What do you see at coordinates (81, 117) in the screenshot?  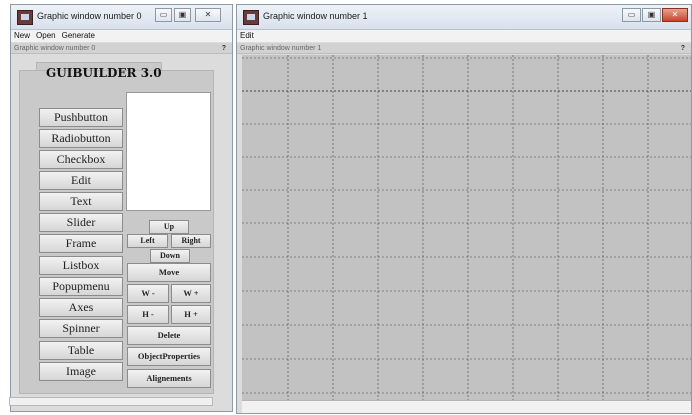 I see `pushbutton-button: Pushbutton` at bounding box center [81, 117].